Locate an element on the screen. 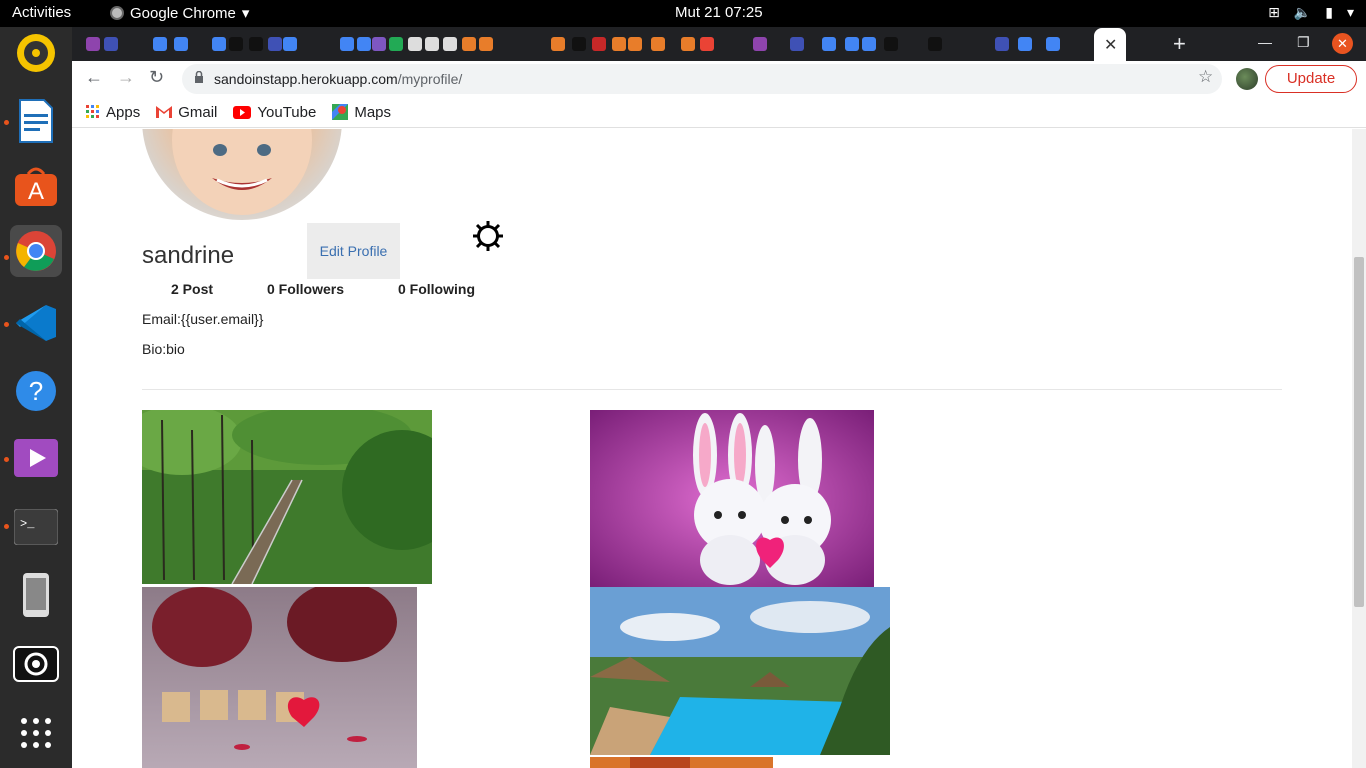 This screenshot has height=768, width=1366. activities-button: Activities is located at coordinates (41, 12).